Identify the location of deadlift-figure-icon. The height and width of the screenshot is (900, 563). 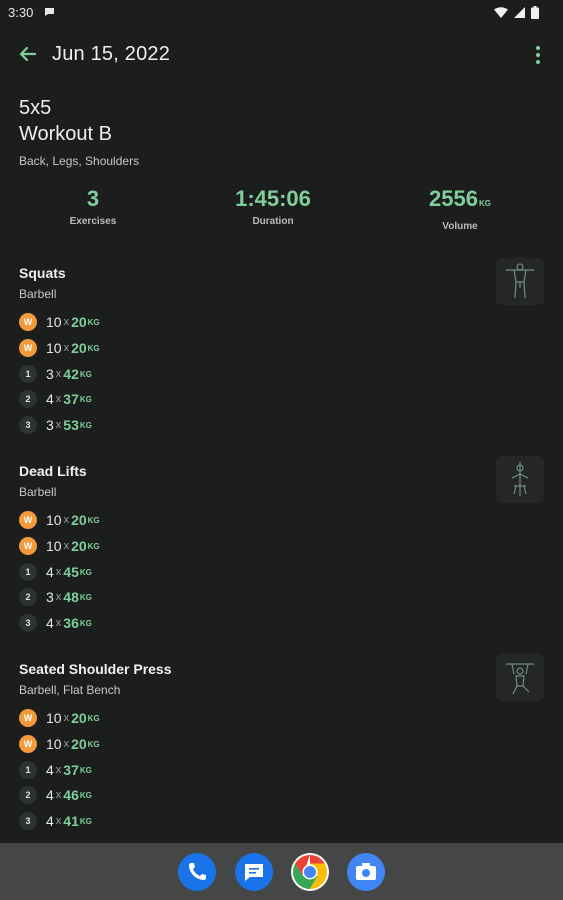
(520, 479).